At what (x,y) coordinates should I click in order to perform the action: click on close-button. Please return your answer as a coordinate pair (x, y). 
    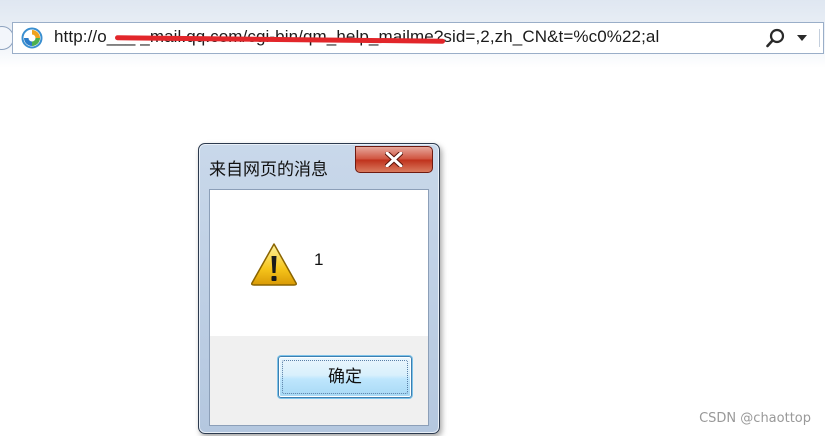
    Looking at the image, I should click on (394, 159).